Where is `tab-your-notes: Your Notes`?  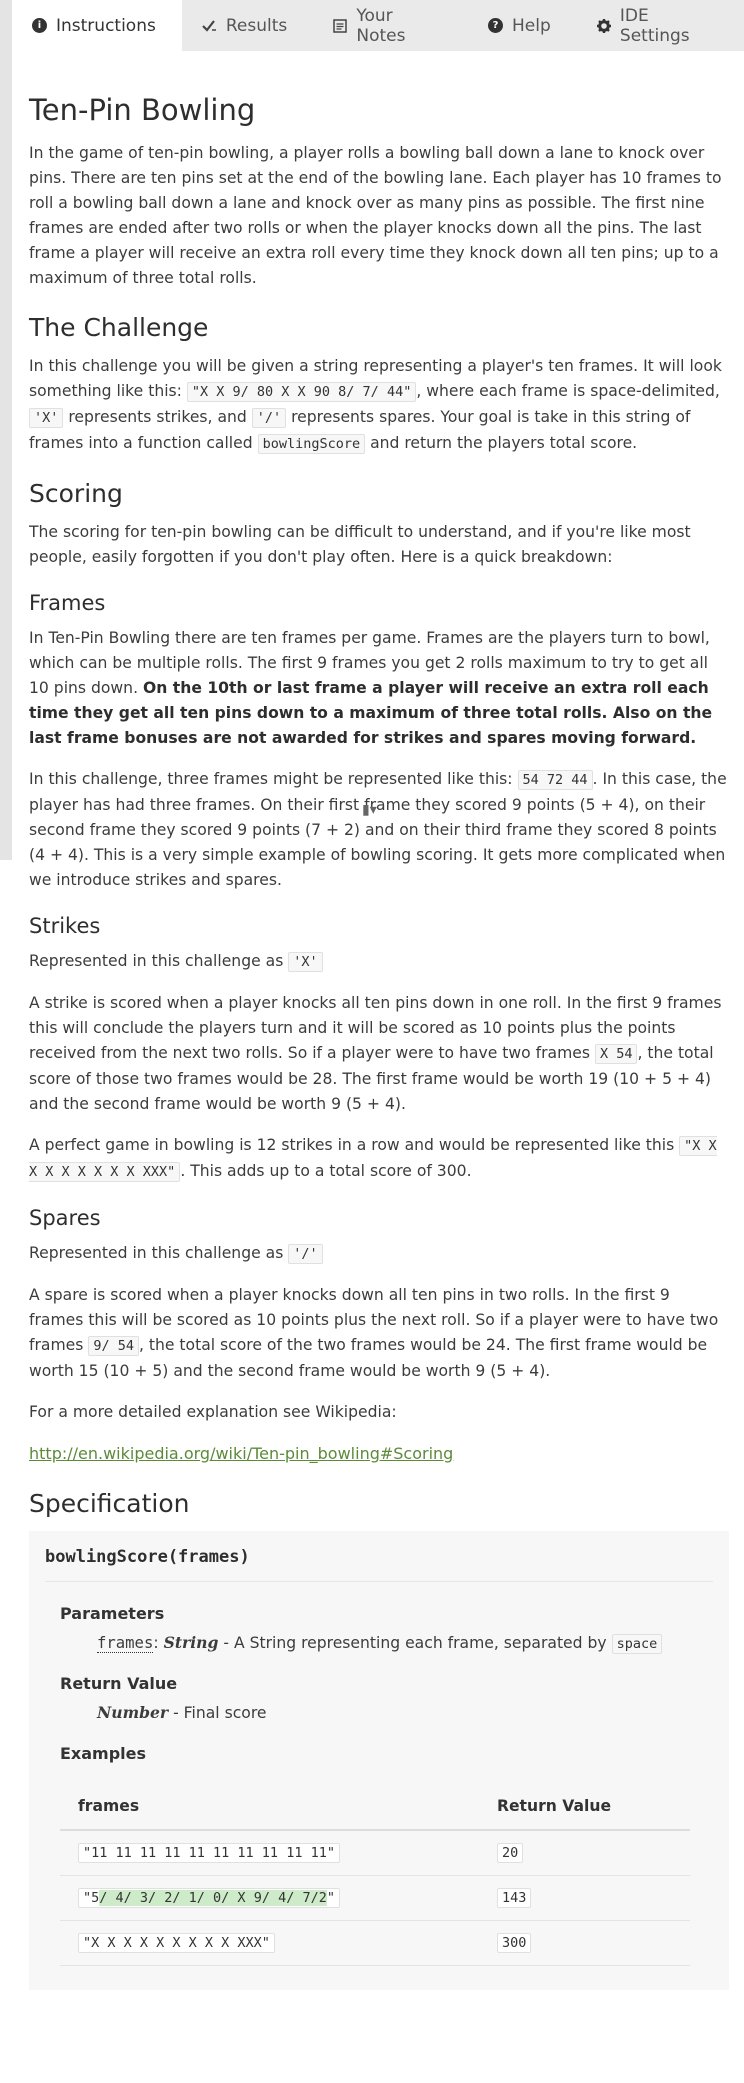
tab-your-notes: Your Notes is located at coordinates (390, 25).